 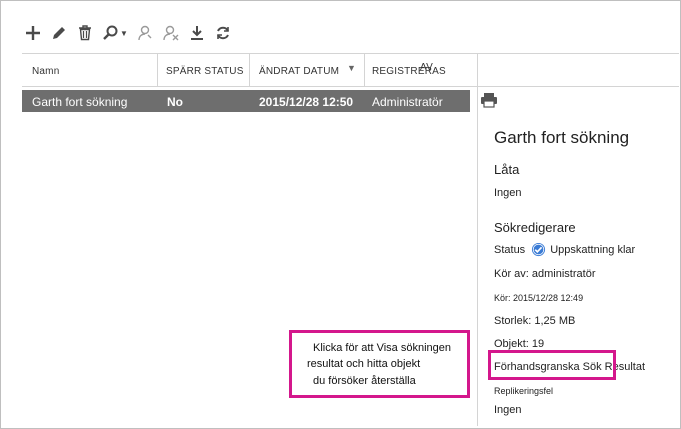 What do you see at coordinates (489, 100) in the screenshot?
I see `print-icon` at bounding box center [489, 100].